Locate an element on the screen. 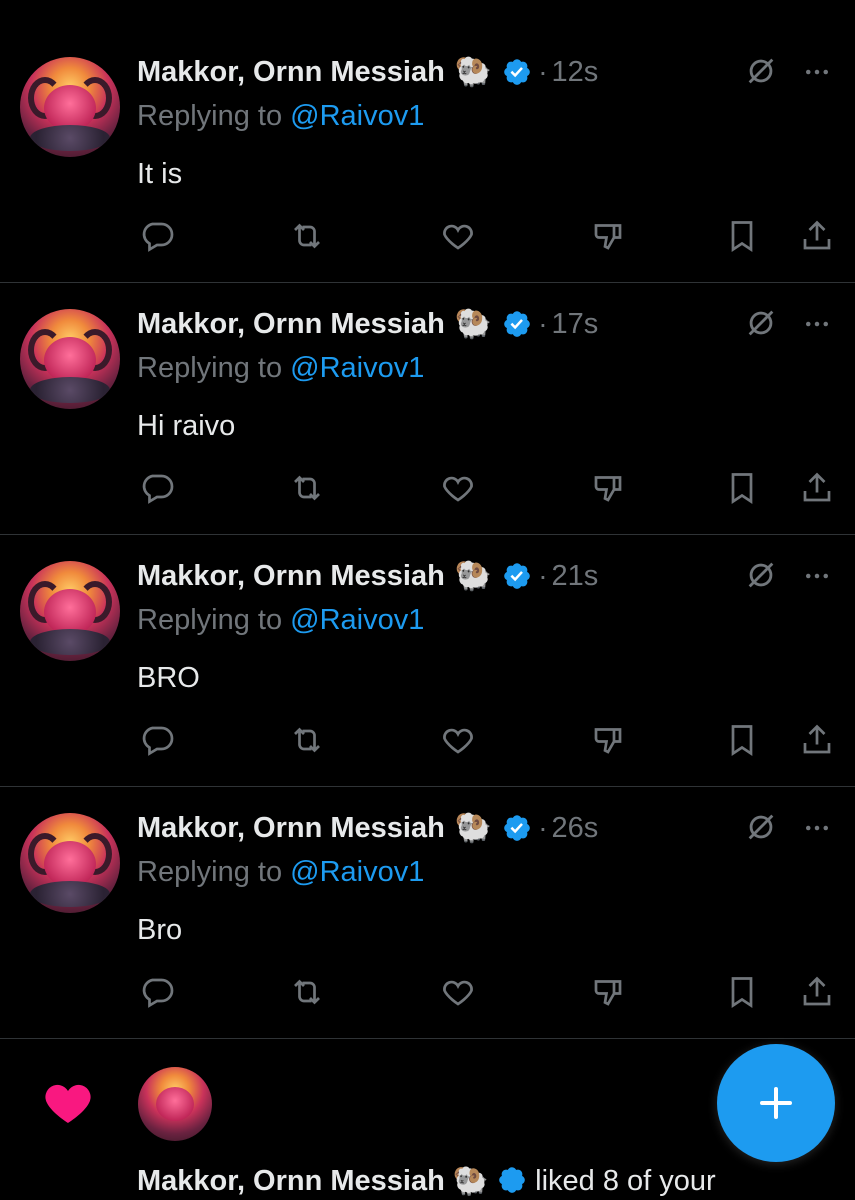  notification-text: Makkor, Ornn Messiah 🐏 liked 8 of your is located at coordinates (426, 1182).